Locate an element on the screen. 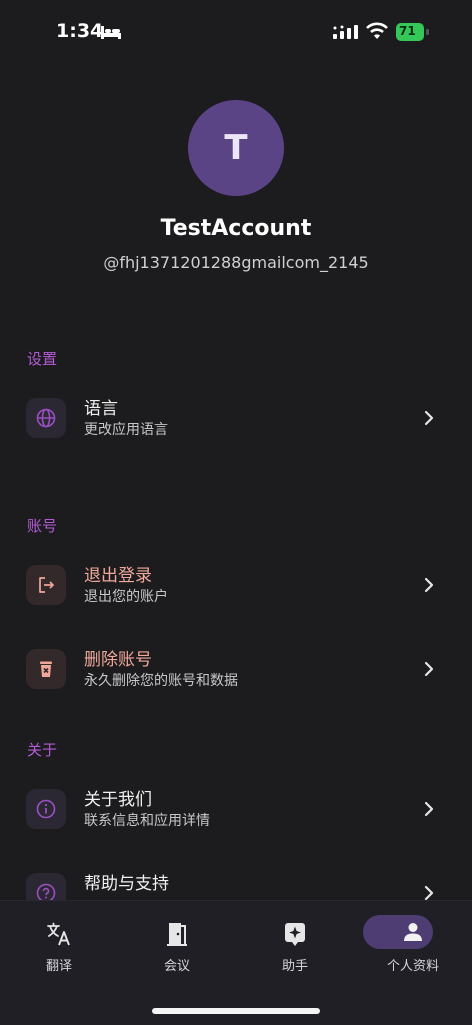 The image size is (472, 1025). row-subtitle: 联系信息和应用详情 is located at coordinates (147, 821).